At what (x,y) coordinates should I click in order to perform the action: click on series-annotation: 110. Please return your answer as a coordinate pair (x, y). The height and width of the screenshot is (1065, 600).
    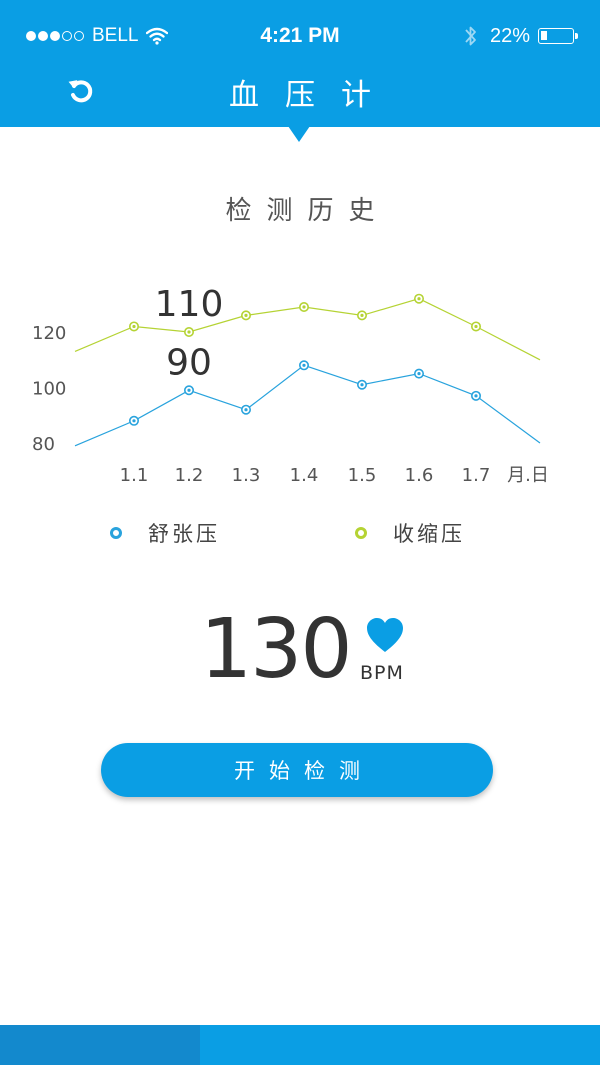
    Looking at the image, I should click on (189, 304).